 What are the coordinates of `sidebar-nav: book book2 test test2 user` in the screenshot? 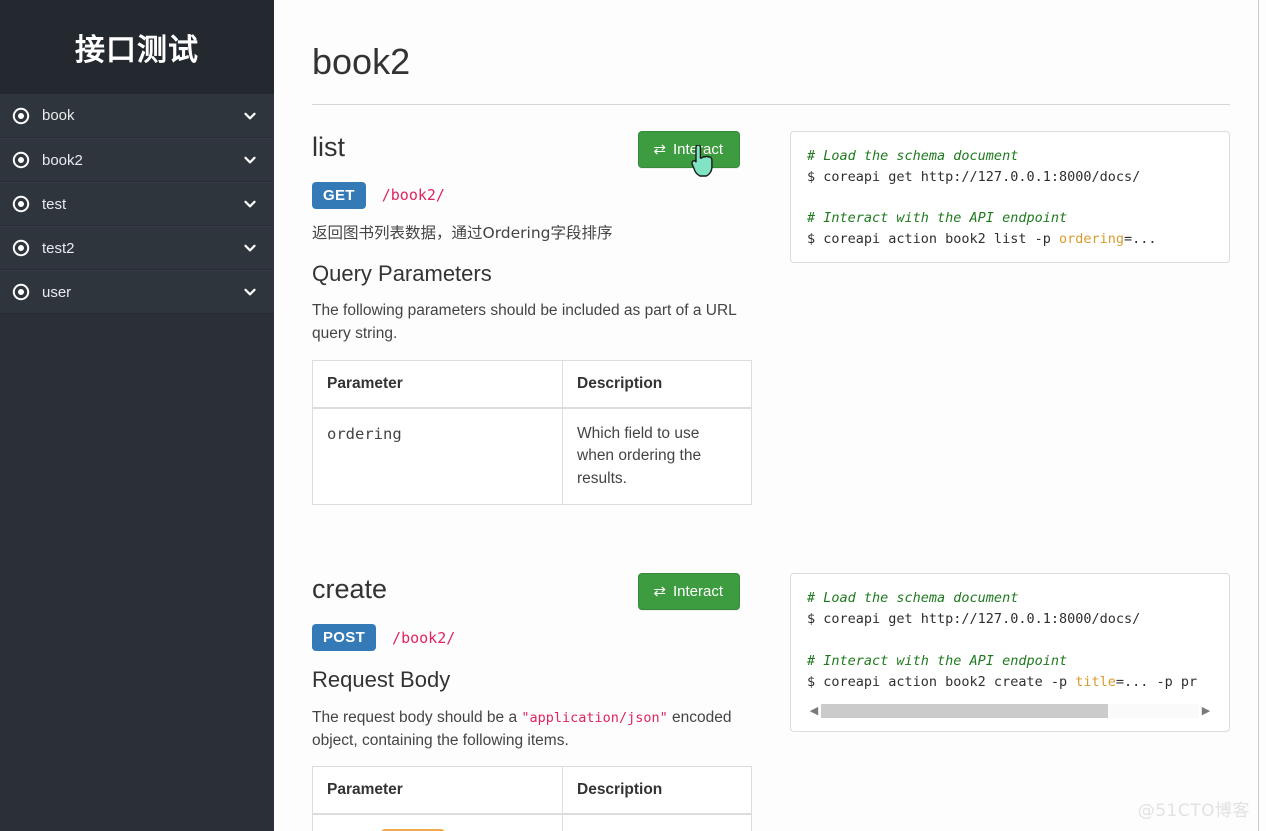 It's located at (137, 204).